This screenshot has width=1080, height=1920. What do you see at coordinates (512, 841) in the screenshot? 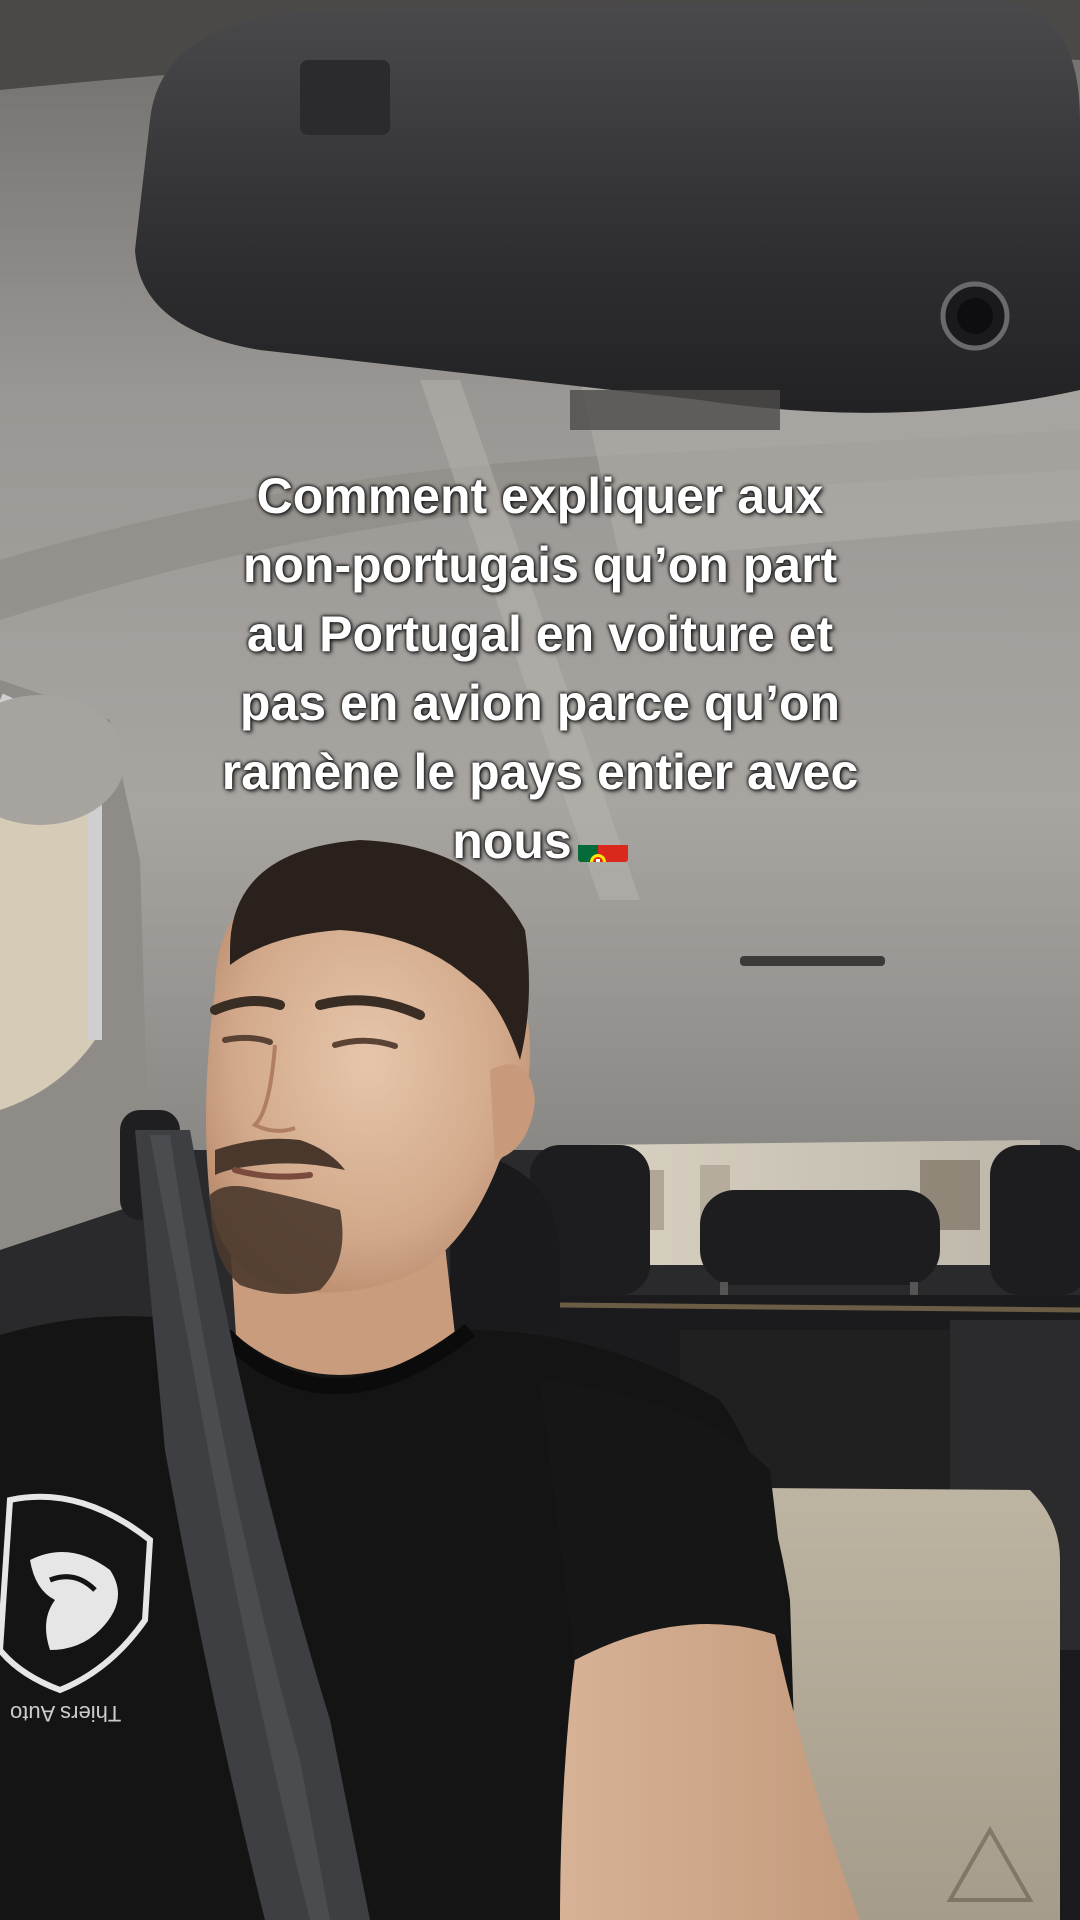
I see `caption-line-text: nous` at bounding box center [512, 841].